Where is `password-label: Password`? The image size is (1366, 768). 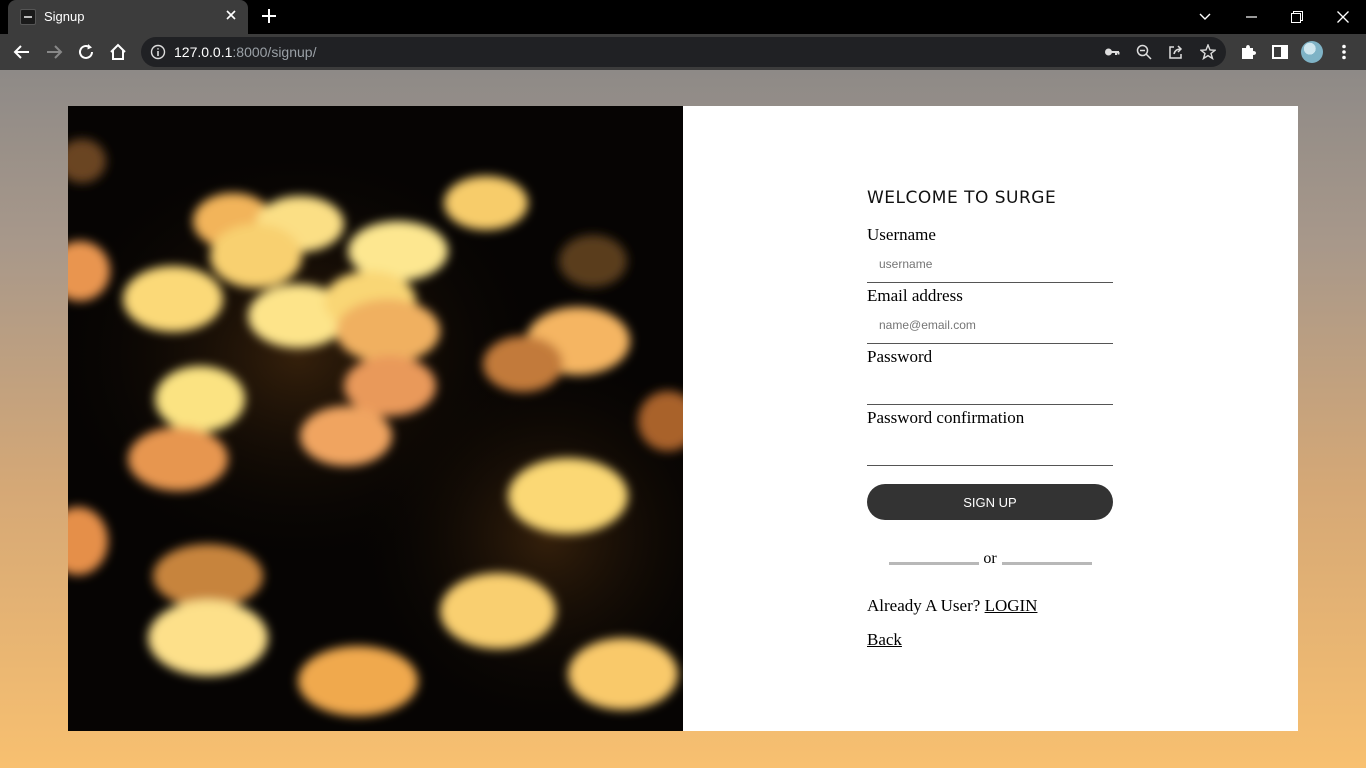
password-label: Password is located at coordinates (900, 356).